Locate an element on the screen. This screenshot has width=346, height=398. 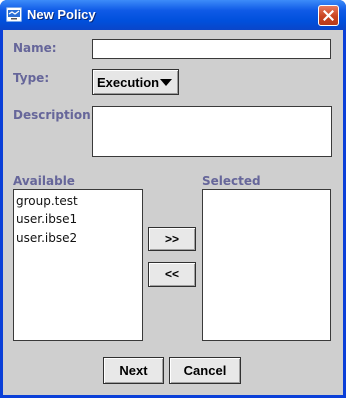
remove-button: << is located at coordinates (172, 274).